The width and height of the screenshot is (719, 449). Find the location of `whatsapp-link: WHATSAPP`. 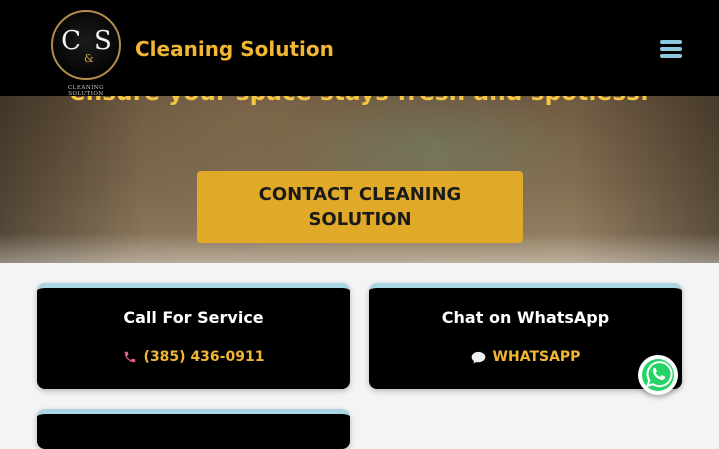

whatsapp-link: WHATSAPP is located at coordinates (525, 357).